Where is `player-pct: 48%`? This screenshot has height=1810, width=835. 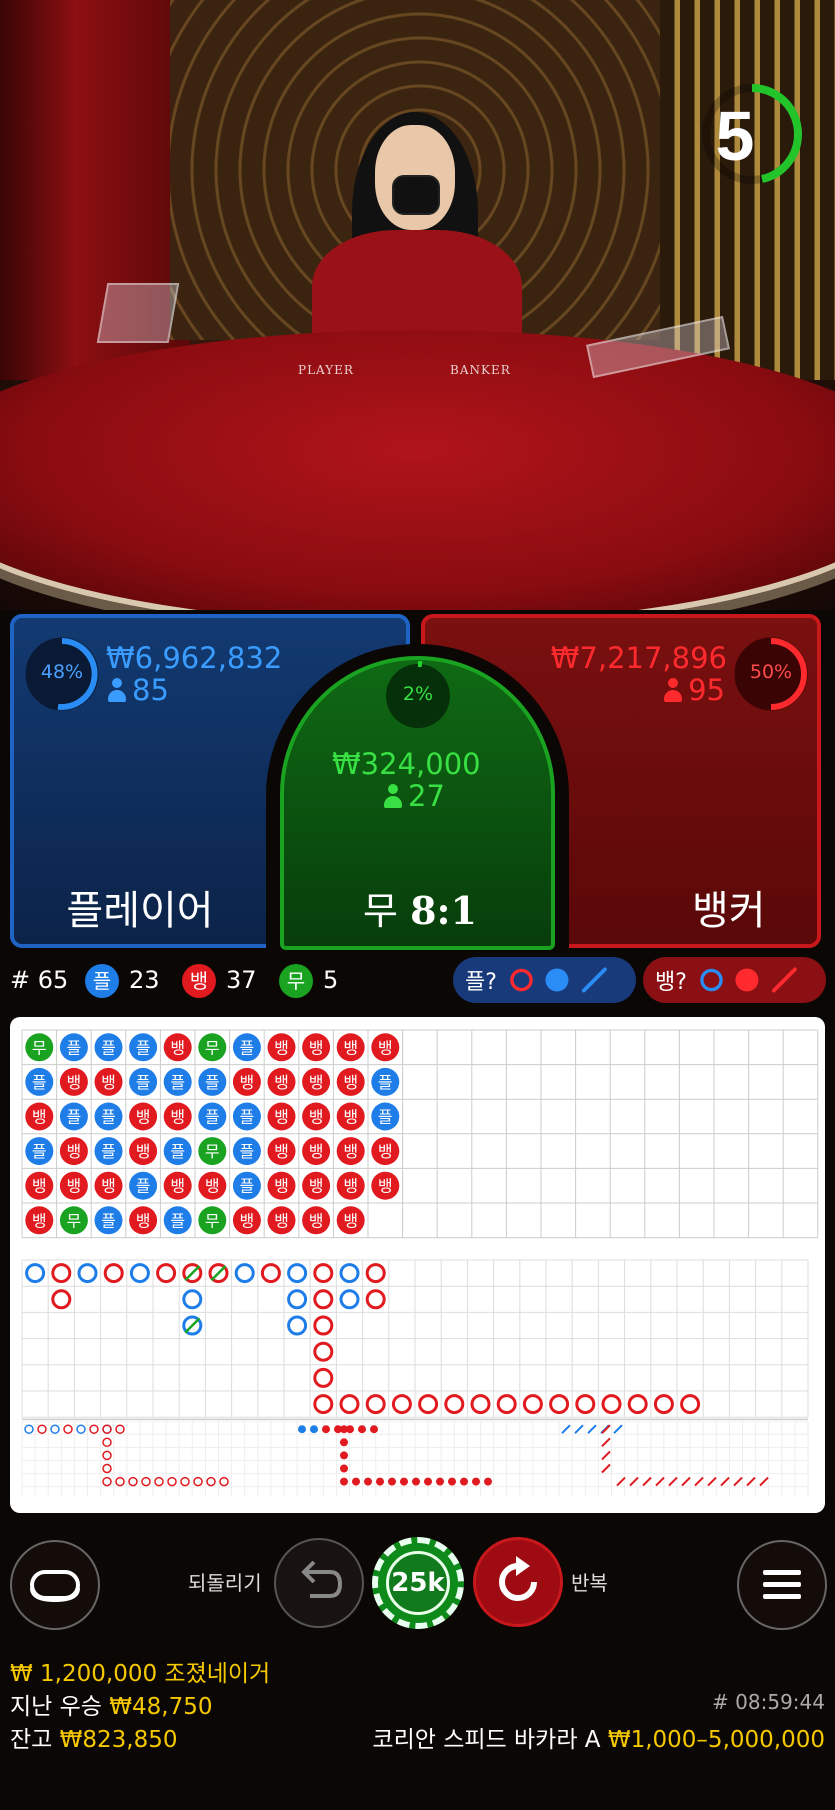 player-pct: 48% is located at coordinates (62, 672).